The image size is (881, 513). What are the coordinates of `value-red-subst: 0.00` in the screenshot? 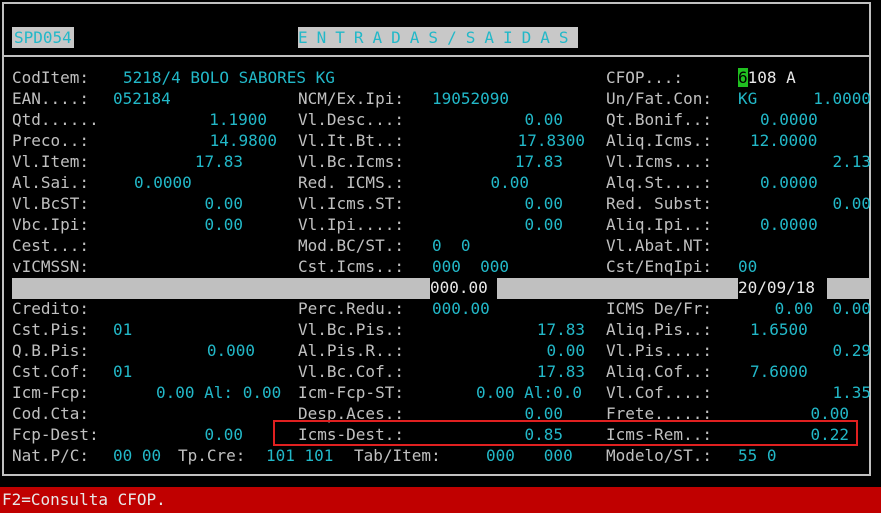 It's located at (851, 203).